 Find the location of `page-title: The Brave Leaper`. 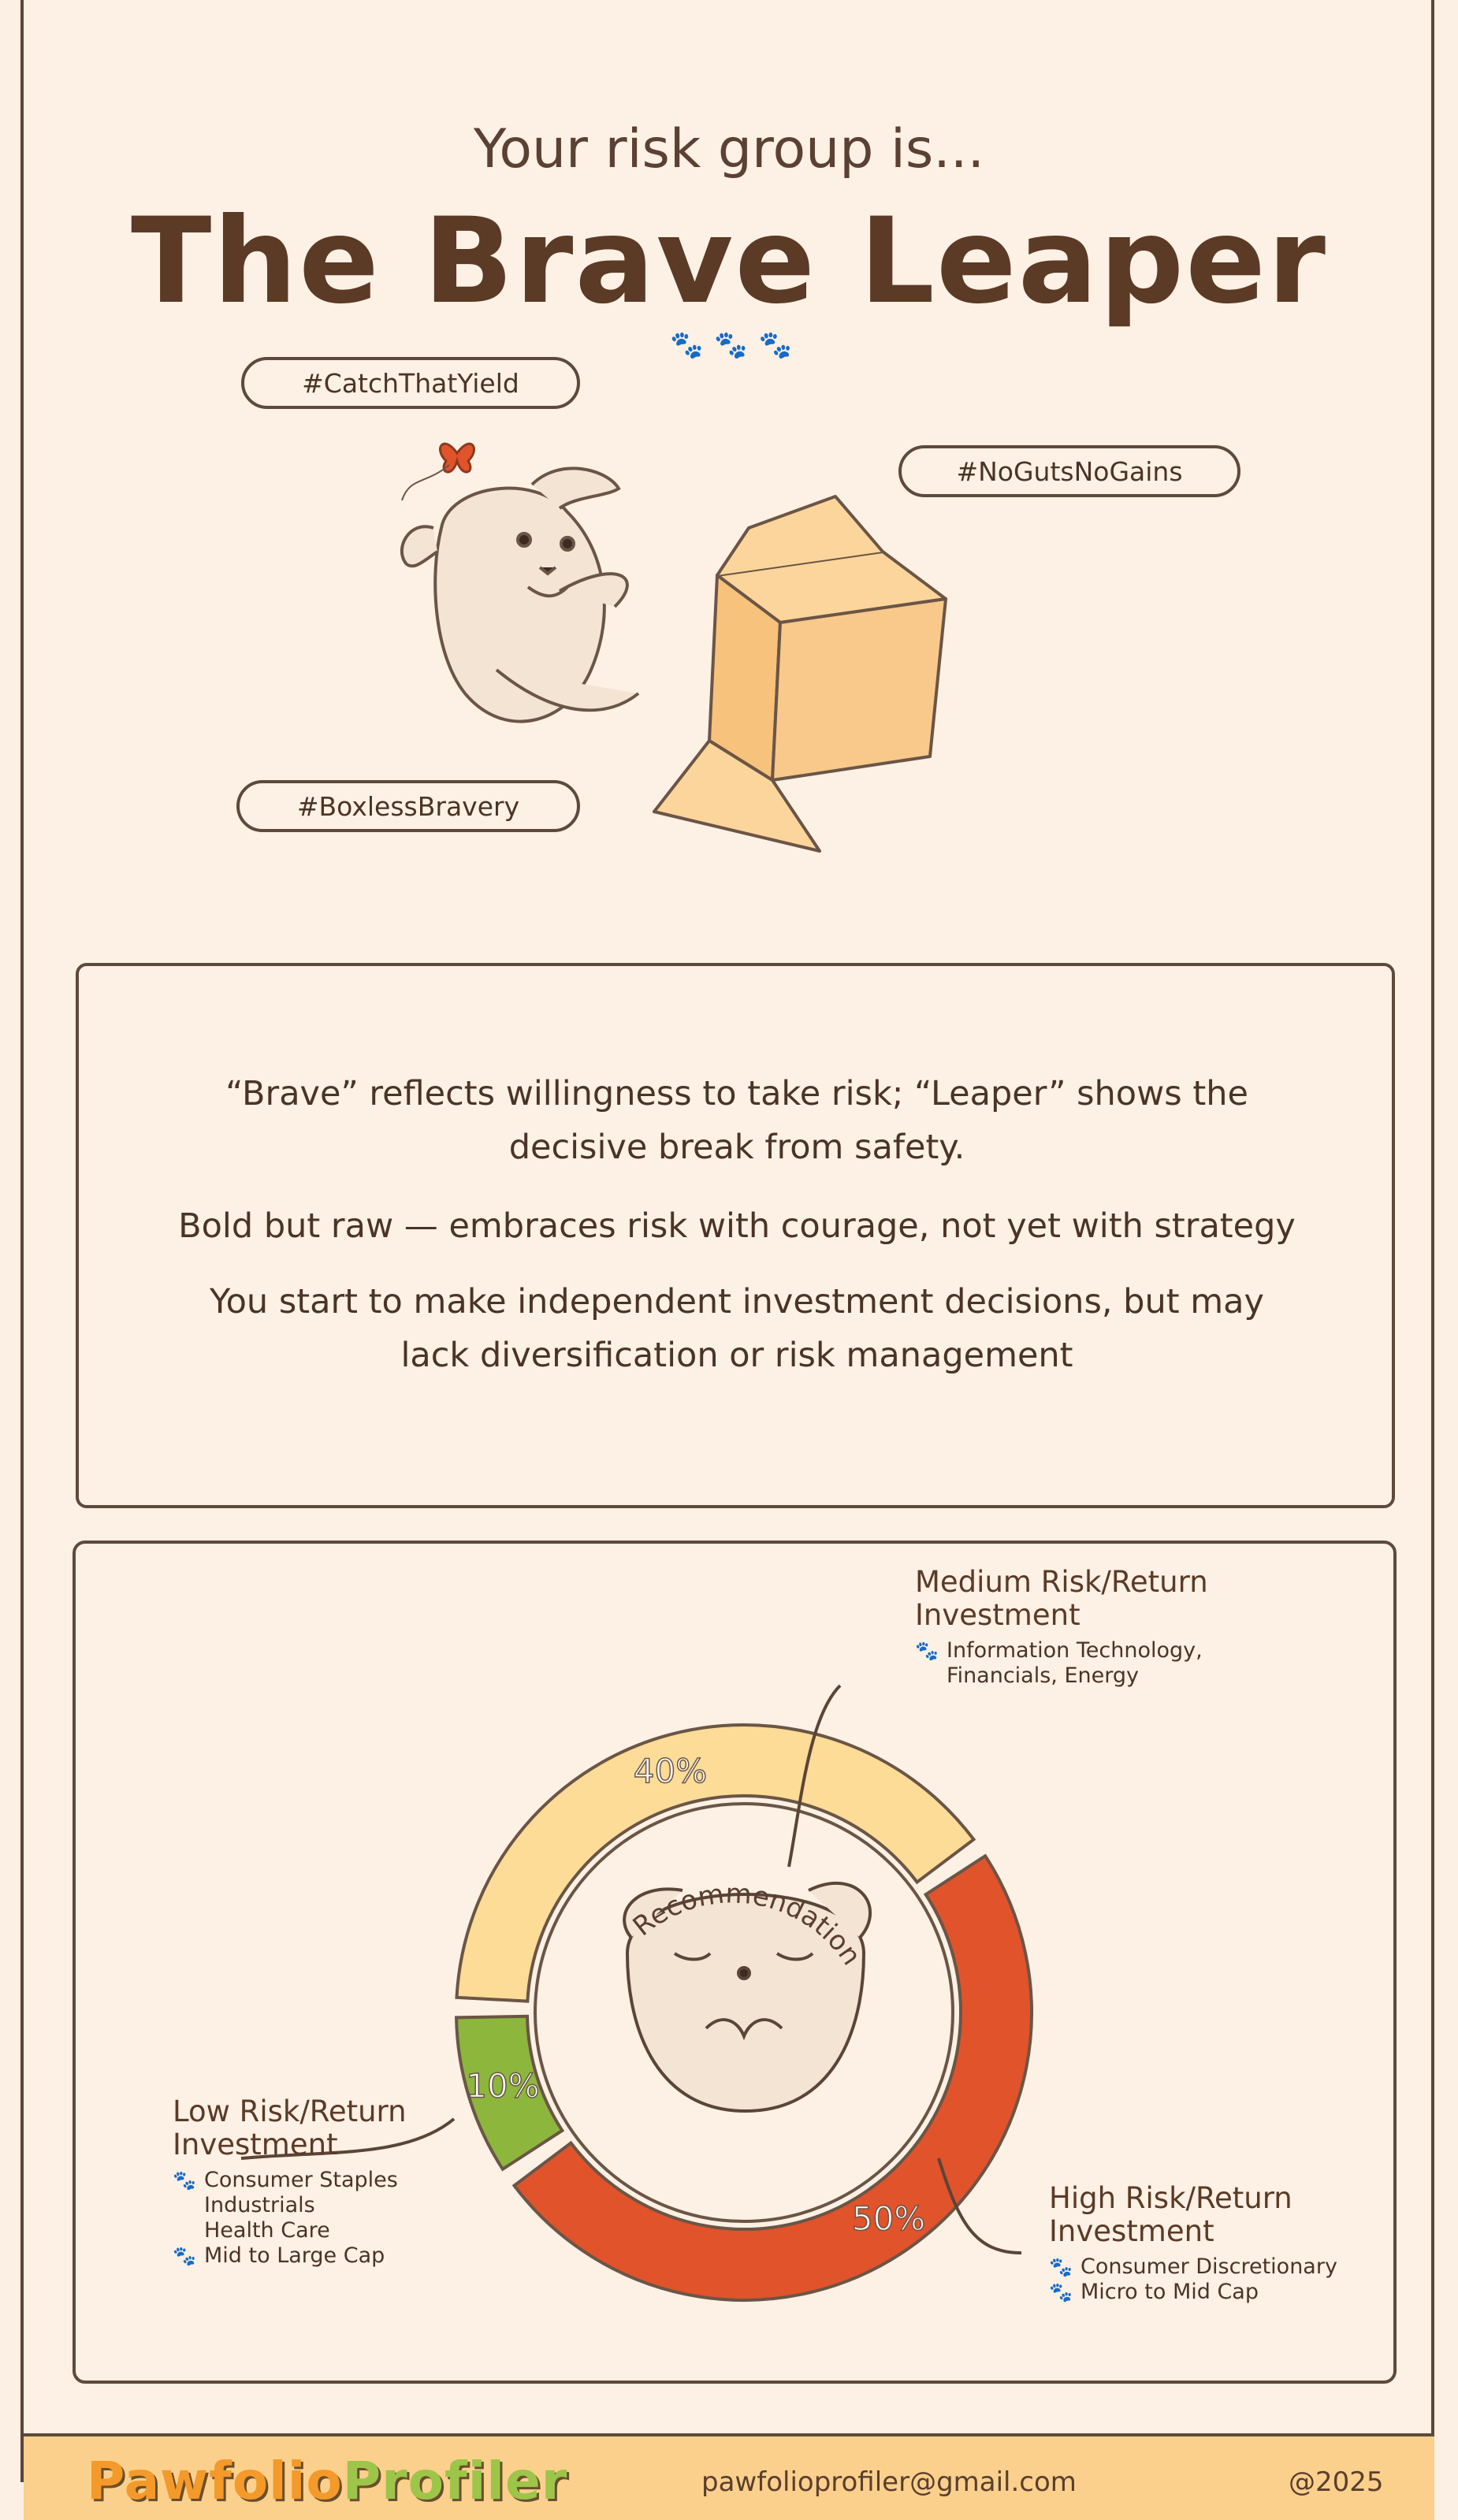

page-title: The Brave Leaper is located at coordinates (729, 261).